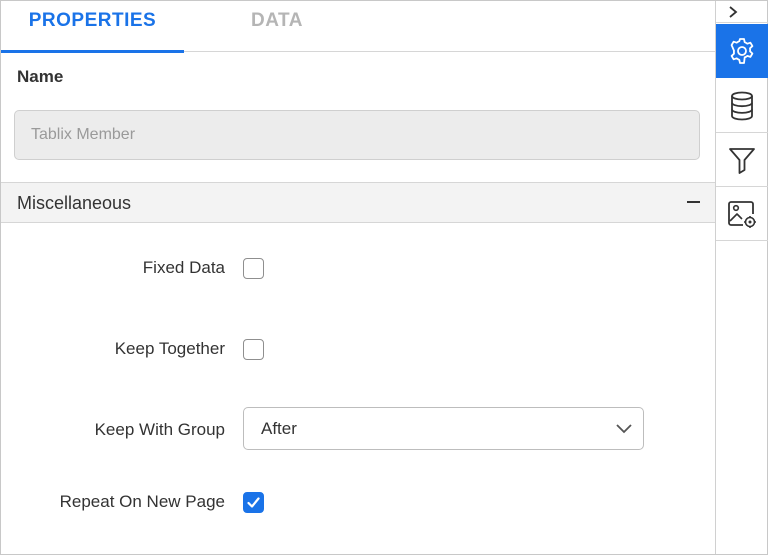 This screenshot has width=768, height=555. I want to click on sidebar-item-properties, so click(742, 51).